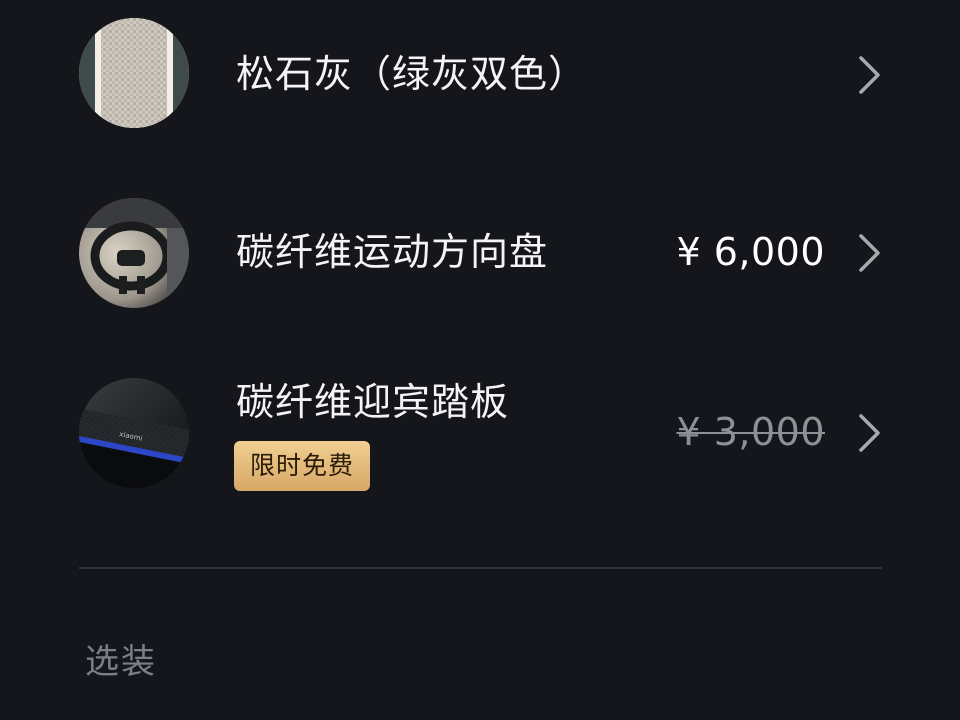 Image resolution: width=960 pixels, height=720 pixels. I want to click on option-price: ¥ 6,000, so click(750, 252).